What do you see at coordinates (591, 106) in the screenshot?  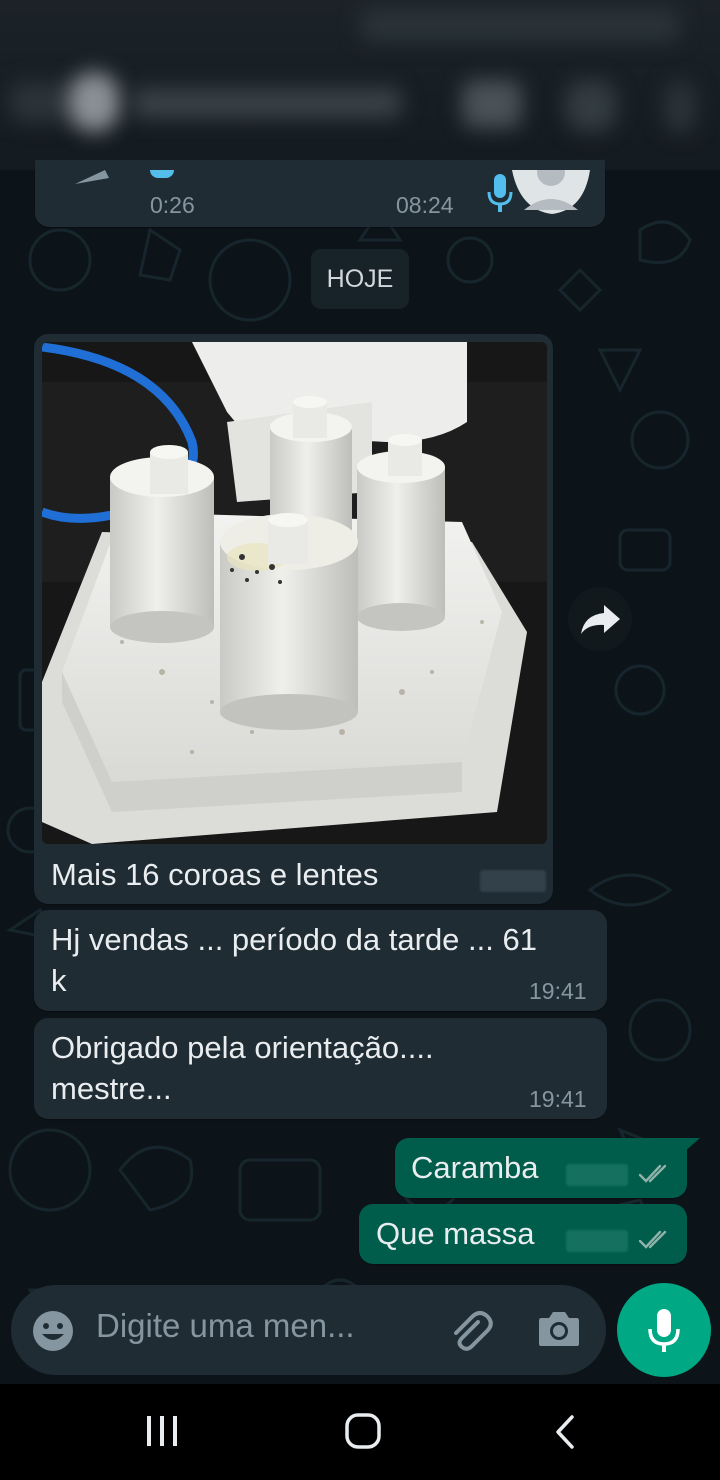 I see `phone-call-icon` at bounding box center [591, 106].